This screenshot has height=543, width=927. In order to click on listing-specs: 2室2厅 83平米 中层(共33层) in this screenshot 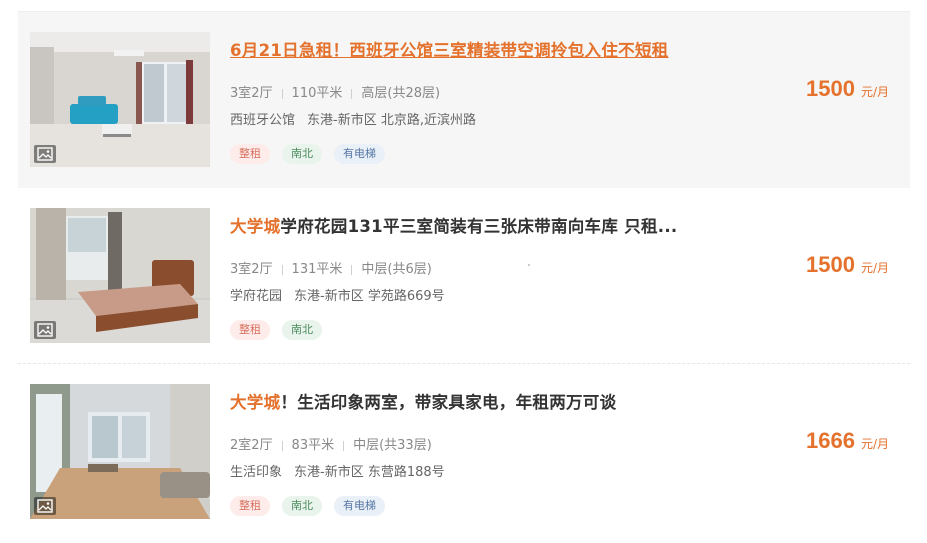, I will do `click(331, 443)`.